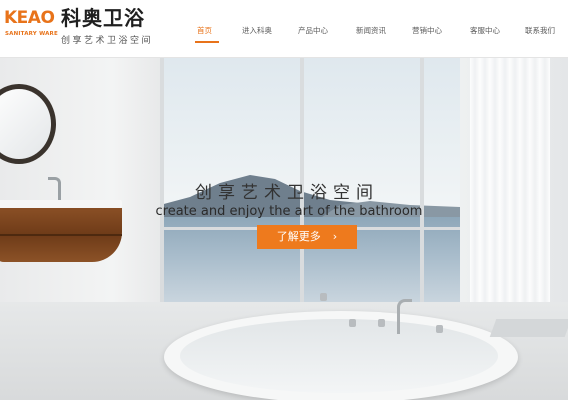 The width and height of the screenshot is (568, 400). What do you see at coordinates (313, 30) in the screenshot?
I see `nav-products: 产品中心` at bounding box center [313, 30].